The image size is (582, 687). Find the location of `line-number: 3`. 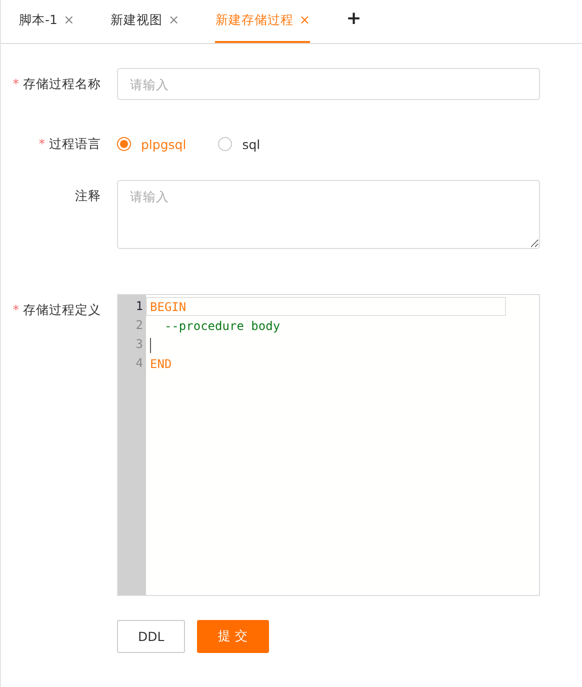

line-number: 3 is located at coordinates (139, 344).